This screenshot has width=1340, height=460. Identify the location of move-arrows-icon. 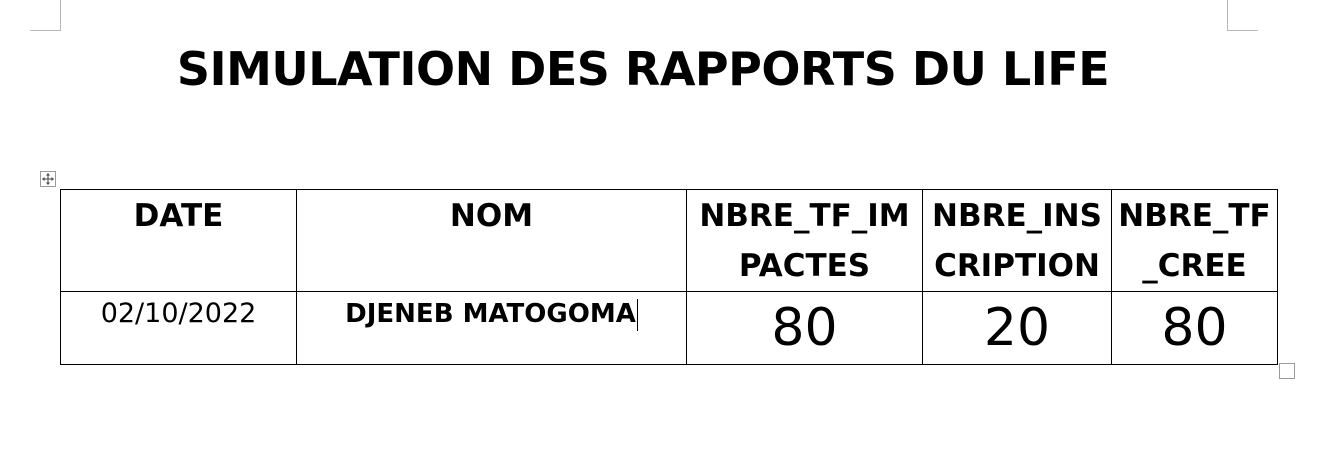
(48, 179).